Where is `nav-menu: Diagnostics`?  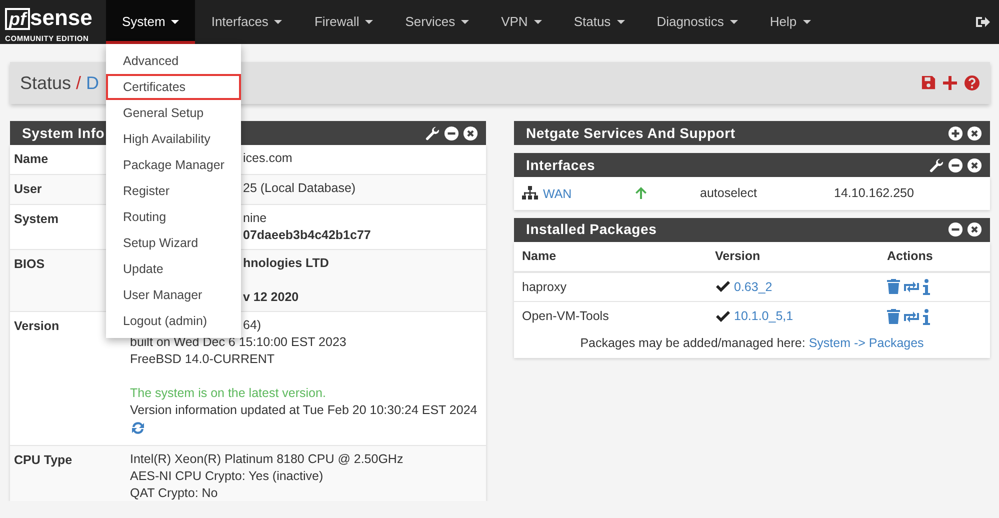 nav-menu: Diagnostics is located at coordinates (697, 22).